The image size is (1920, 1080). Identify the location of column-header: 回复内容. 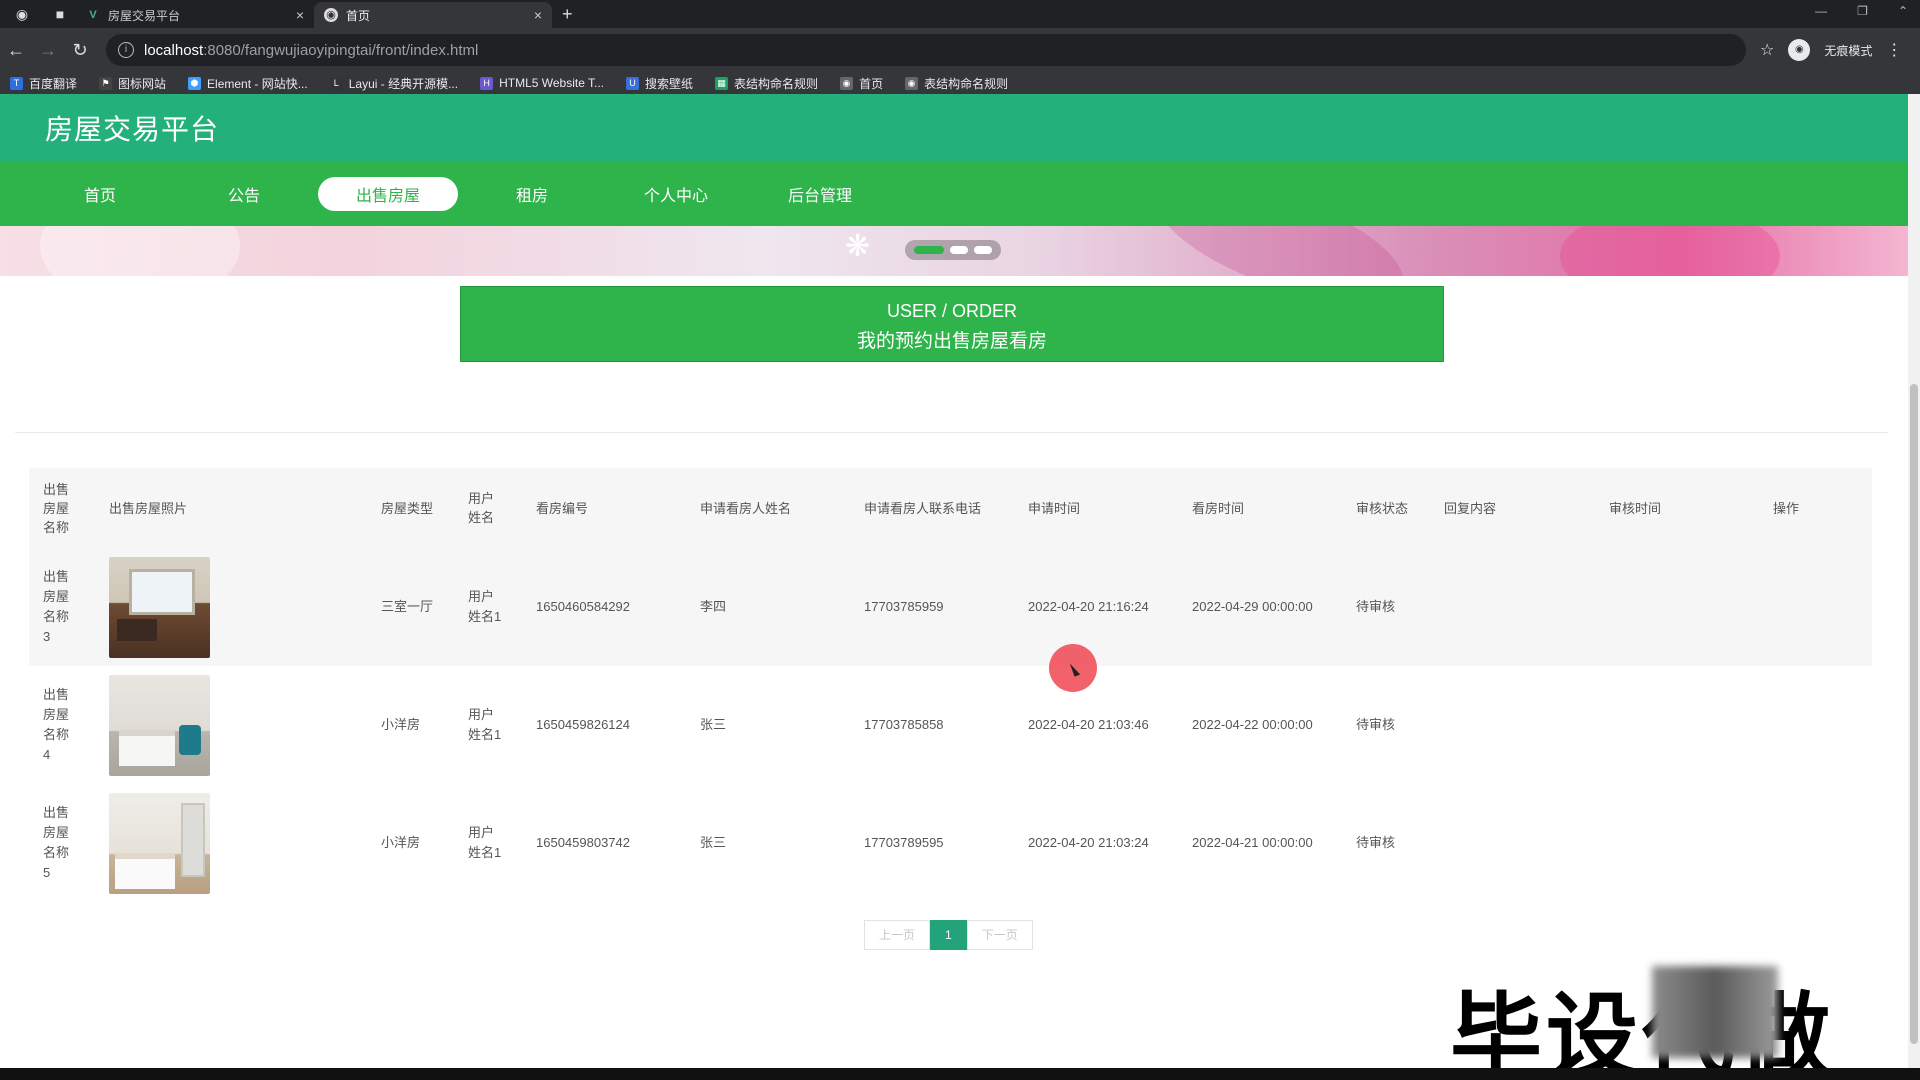
(1512, 508).